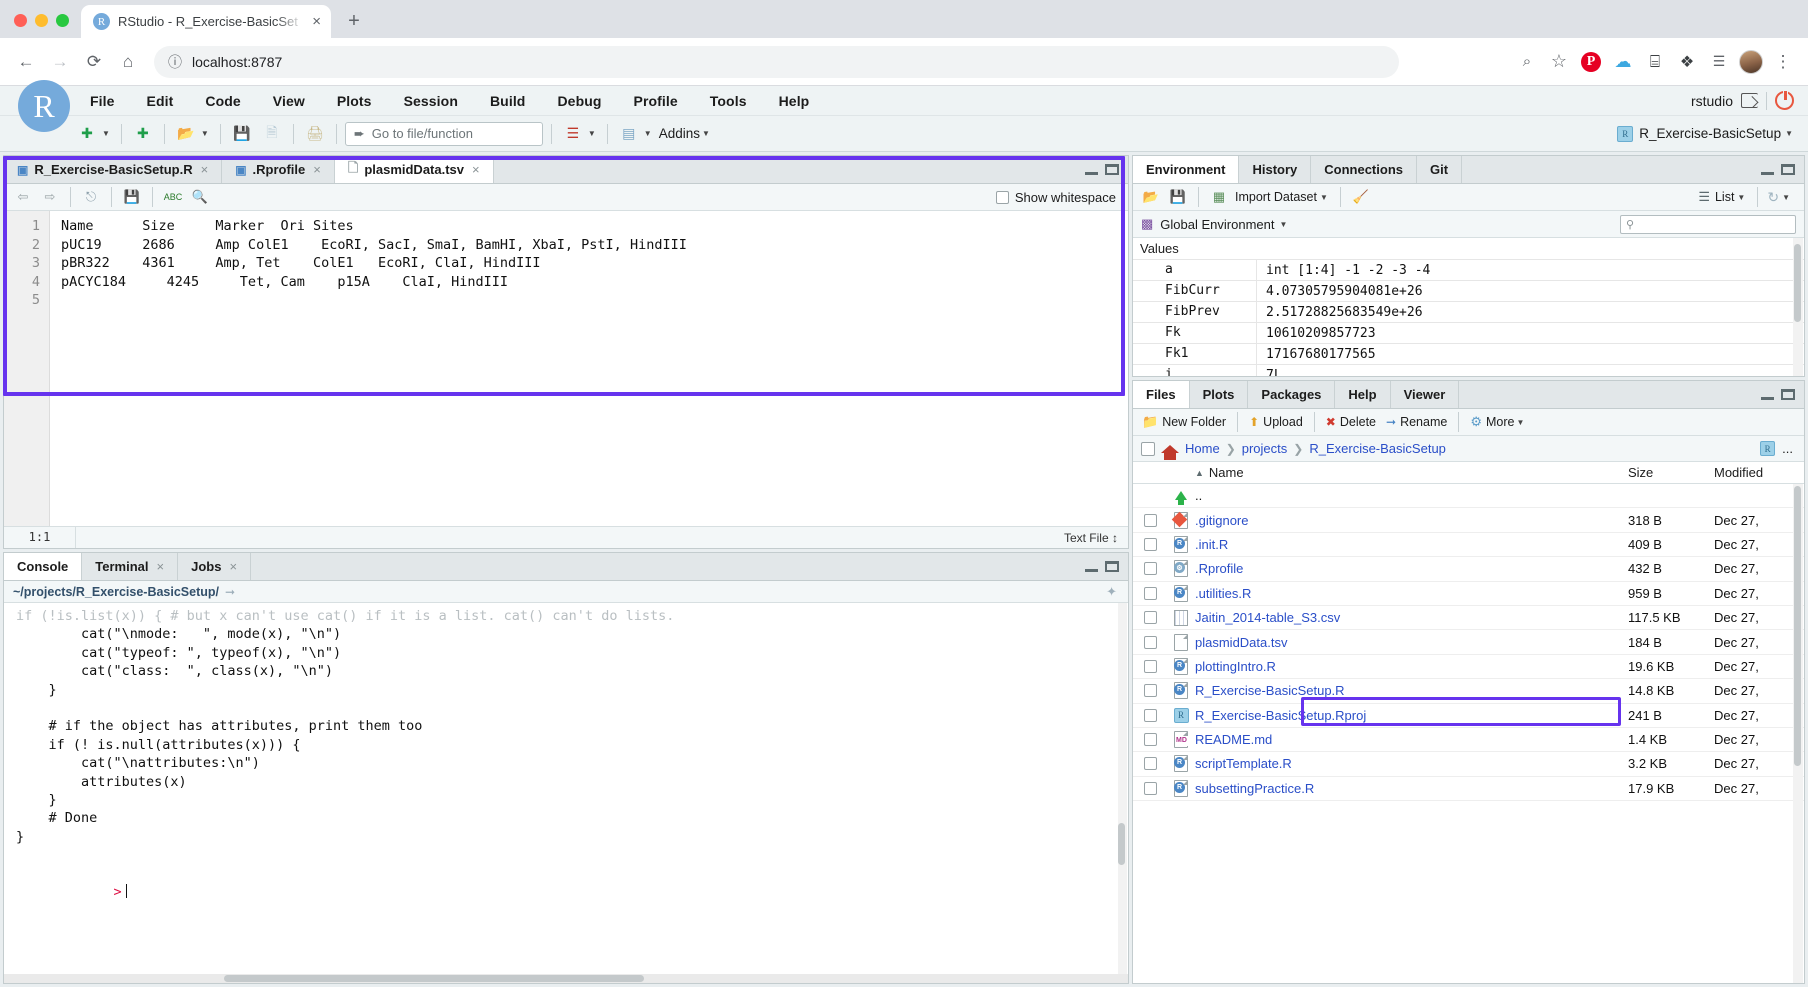 The image size is (1808, 987). Describe the element at coordinates (200, 197) in the screenshot. I see `find-icon: 🔍` at that location.